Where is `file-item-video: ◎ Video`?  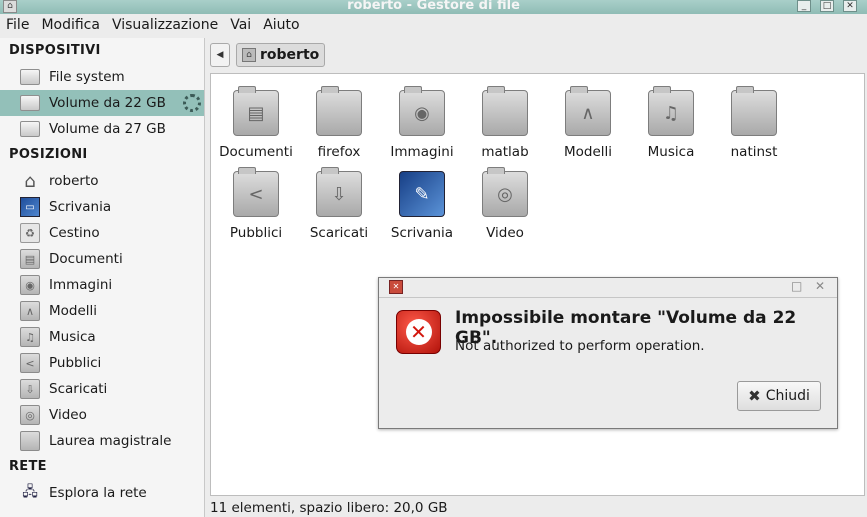 file-item-video: ◎ Video is located at coordinates (505, 204).